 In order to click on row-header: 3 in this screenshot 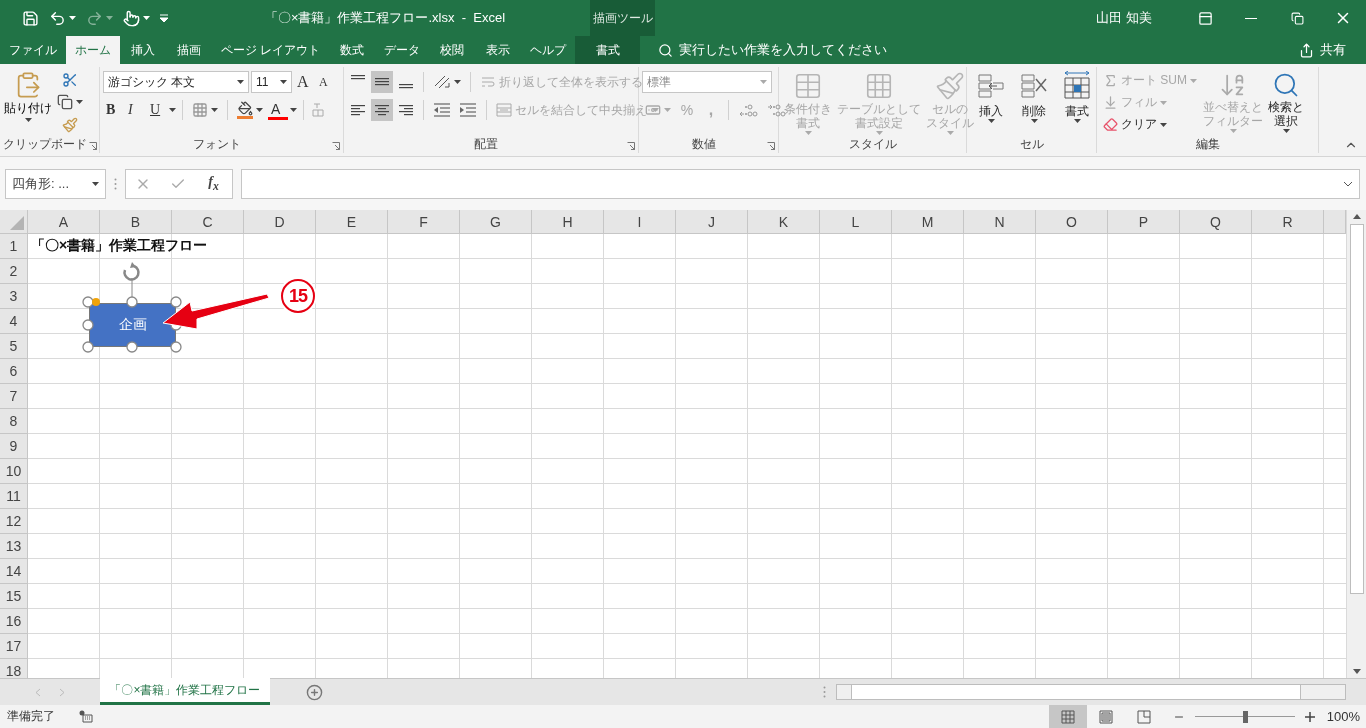, I will do `click(14, 296)`.